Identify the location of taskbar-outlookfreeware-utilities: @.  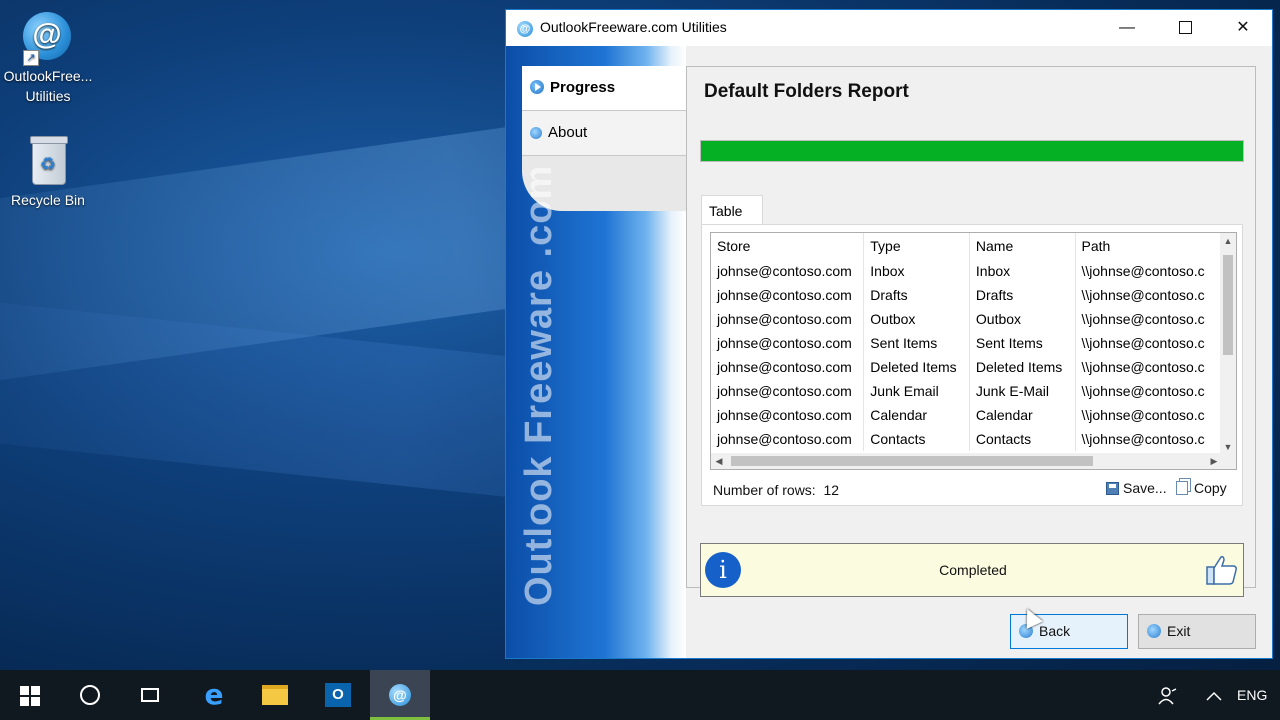
(400, 695).